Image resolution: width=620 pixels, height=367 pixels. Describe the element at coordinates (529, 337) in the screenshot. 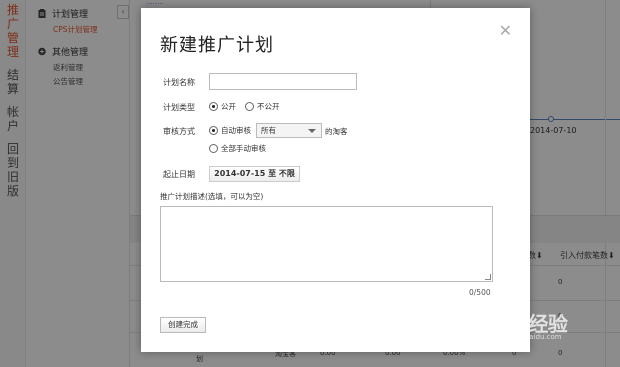

I see `watermark-url: jingyan.baidu.com` at that location.